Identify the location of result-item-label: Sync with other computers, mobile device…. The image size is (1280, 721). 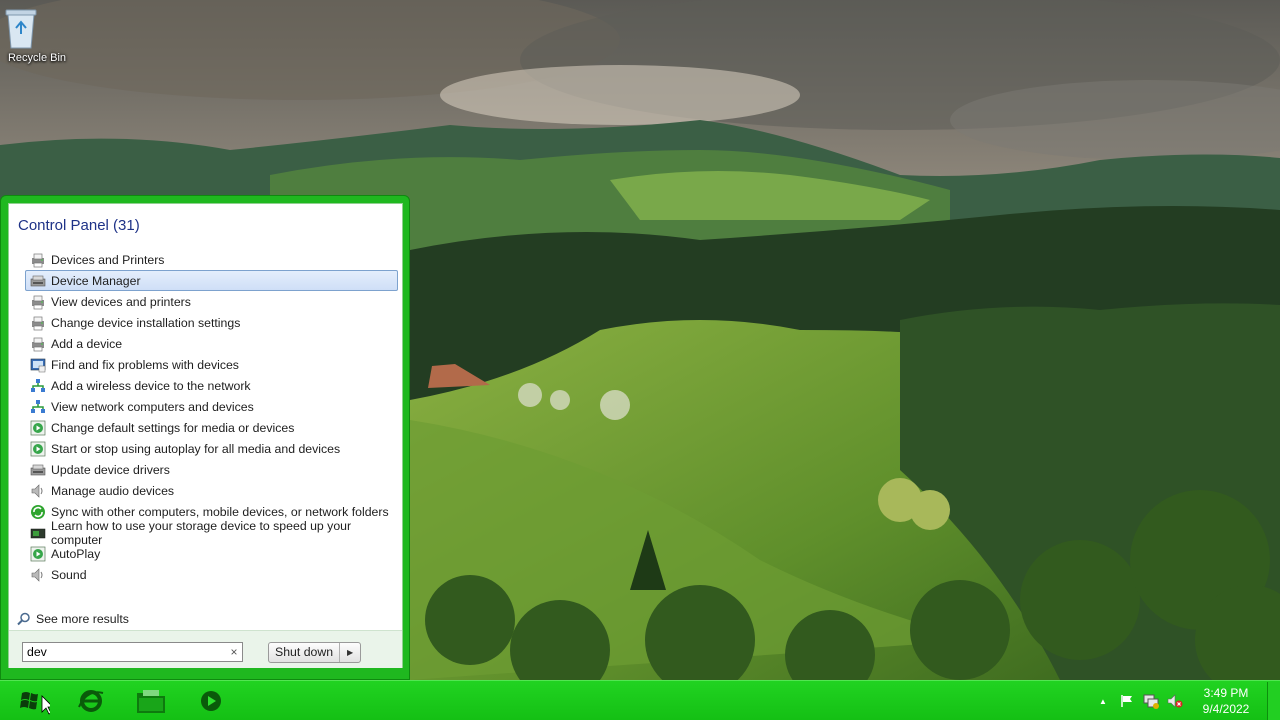
(220, 511).